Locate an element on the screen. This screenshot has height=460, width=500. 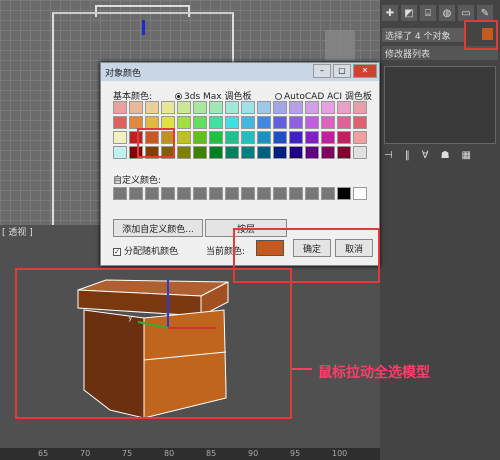
motion-tab-icon: ◍ is located at coordinates (447, 13).